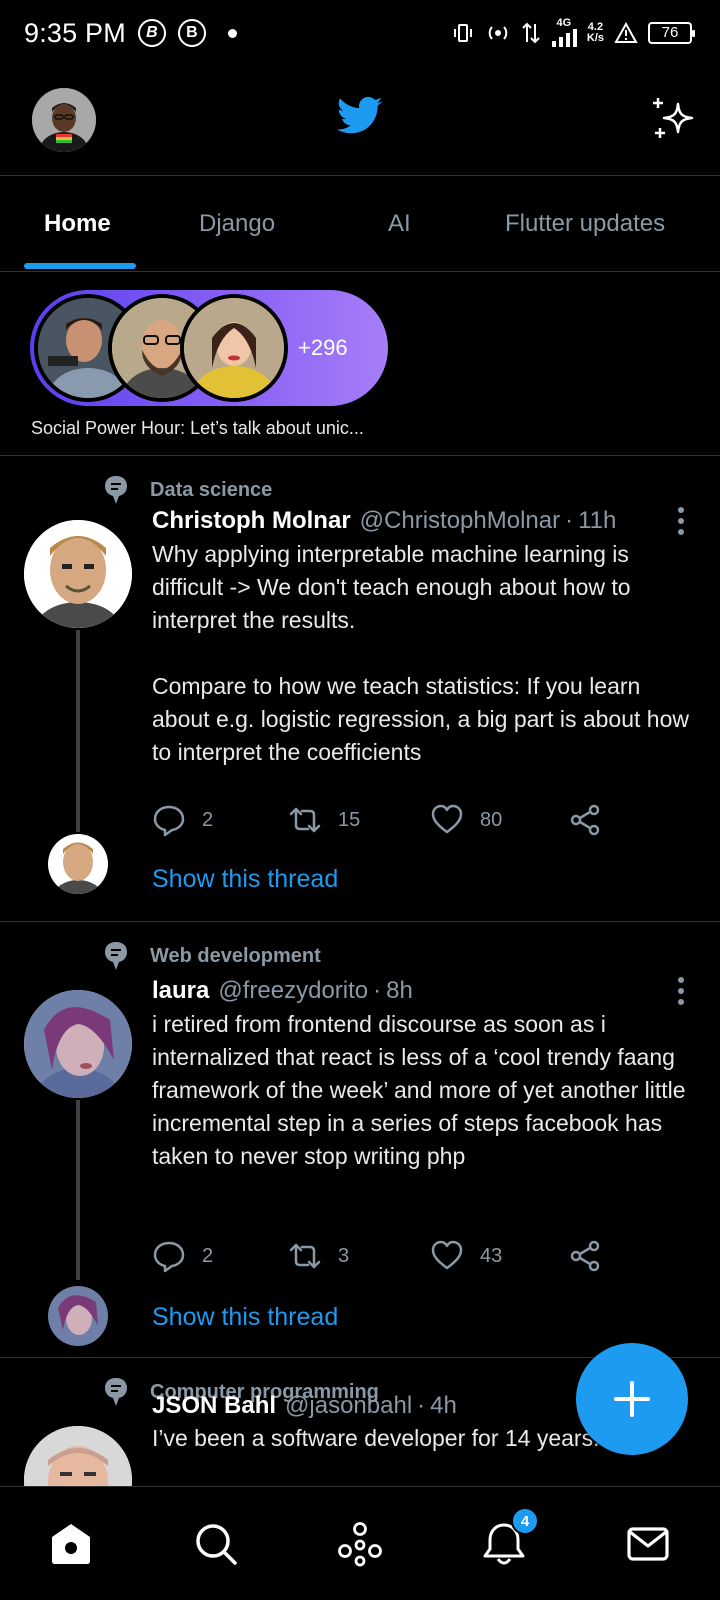 This screenshot has width=720, height=1600. What do you see at coordinates (671, 32) in the screenshot?
I see `battery-indicator: 76` at bounding box center [671, 32].